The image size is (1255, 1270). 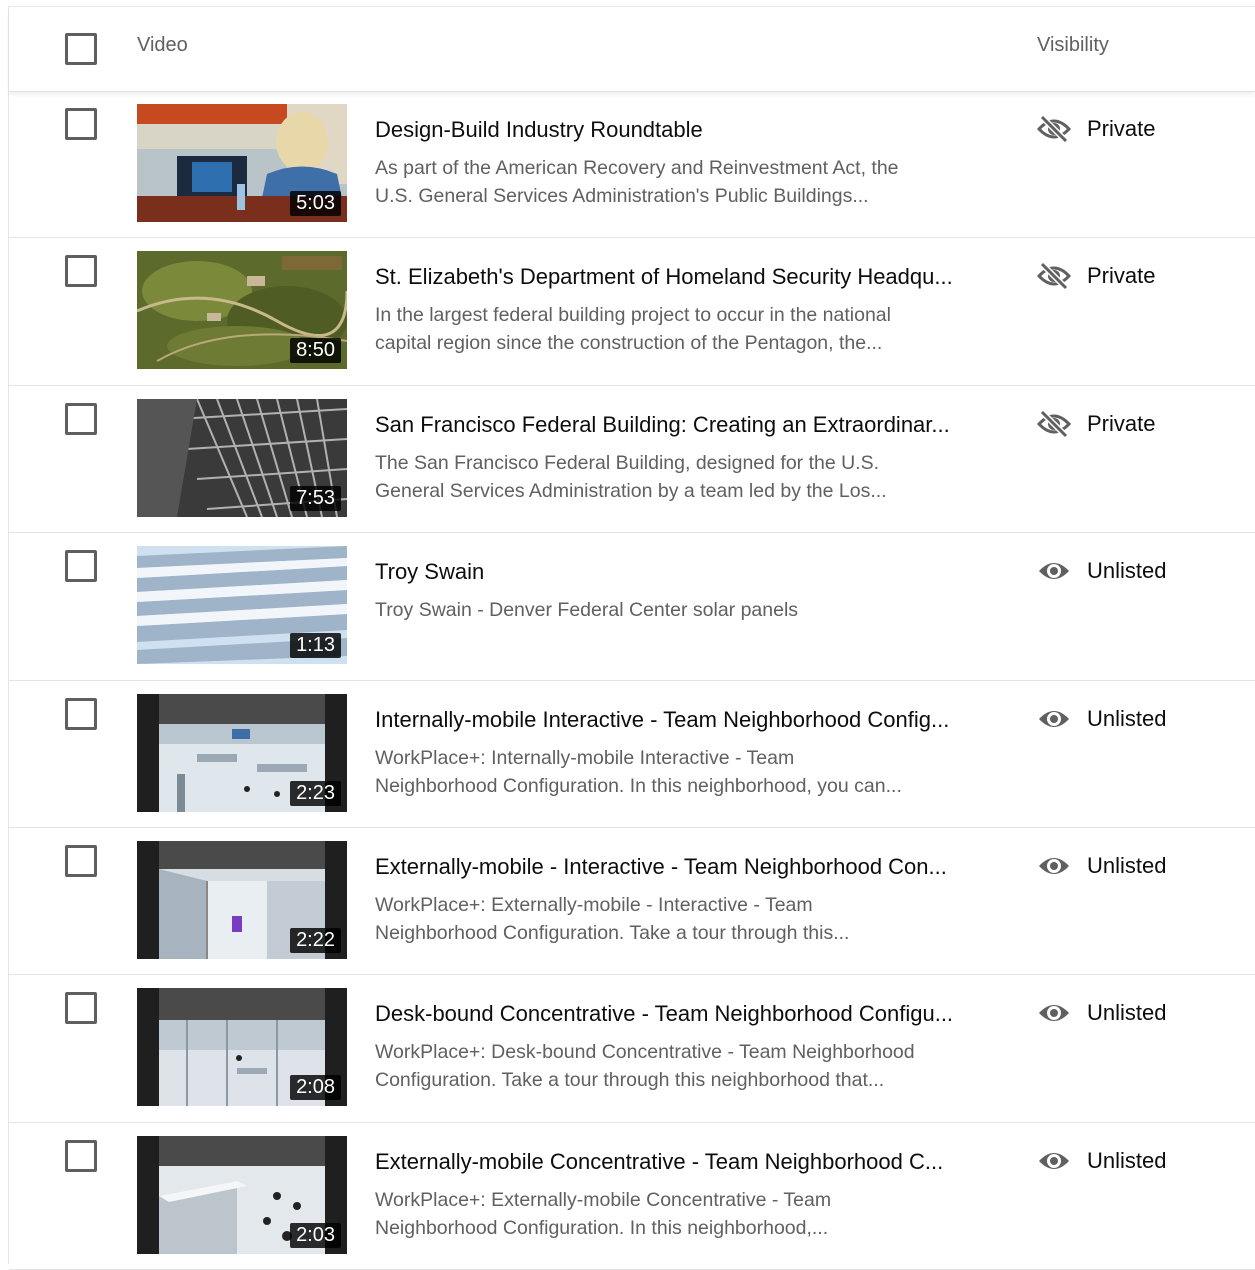 I want to click on video-thumbnail: 8:50, so click(x=242, y=310).